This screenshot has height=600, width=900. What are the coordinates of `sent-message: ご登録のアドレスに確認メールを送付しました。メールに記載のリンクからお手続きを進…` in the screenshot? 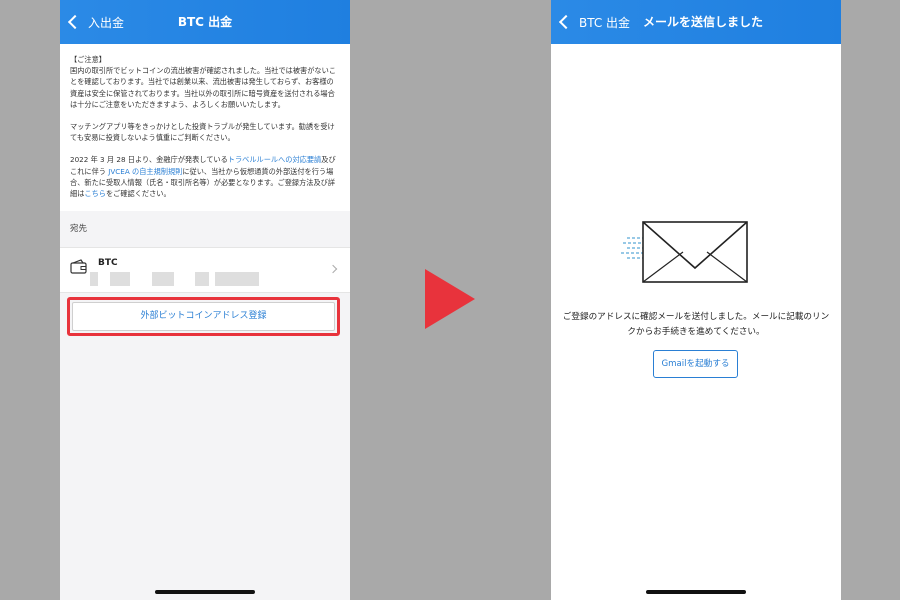 It's located at (696, 324).